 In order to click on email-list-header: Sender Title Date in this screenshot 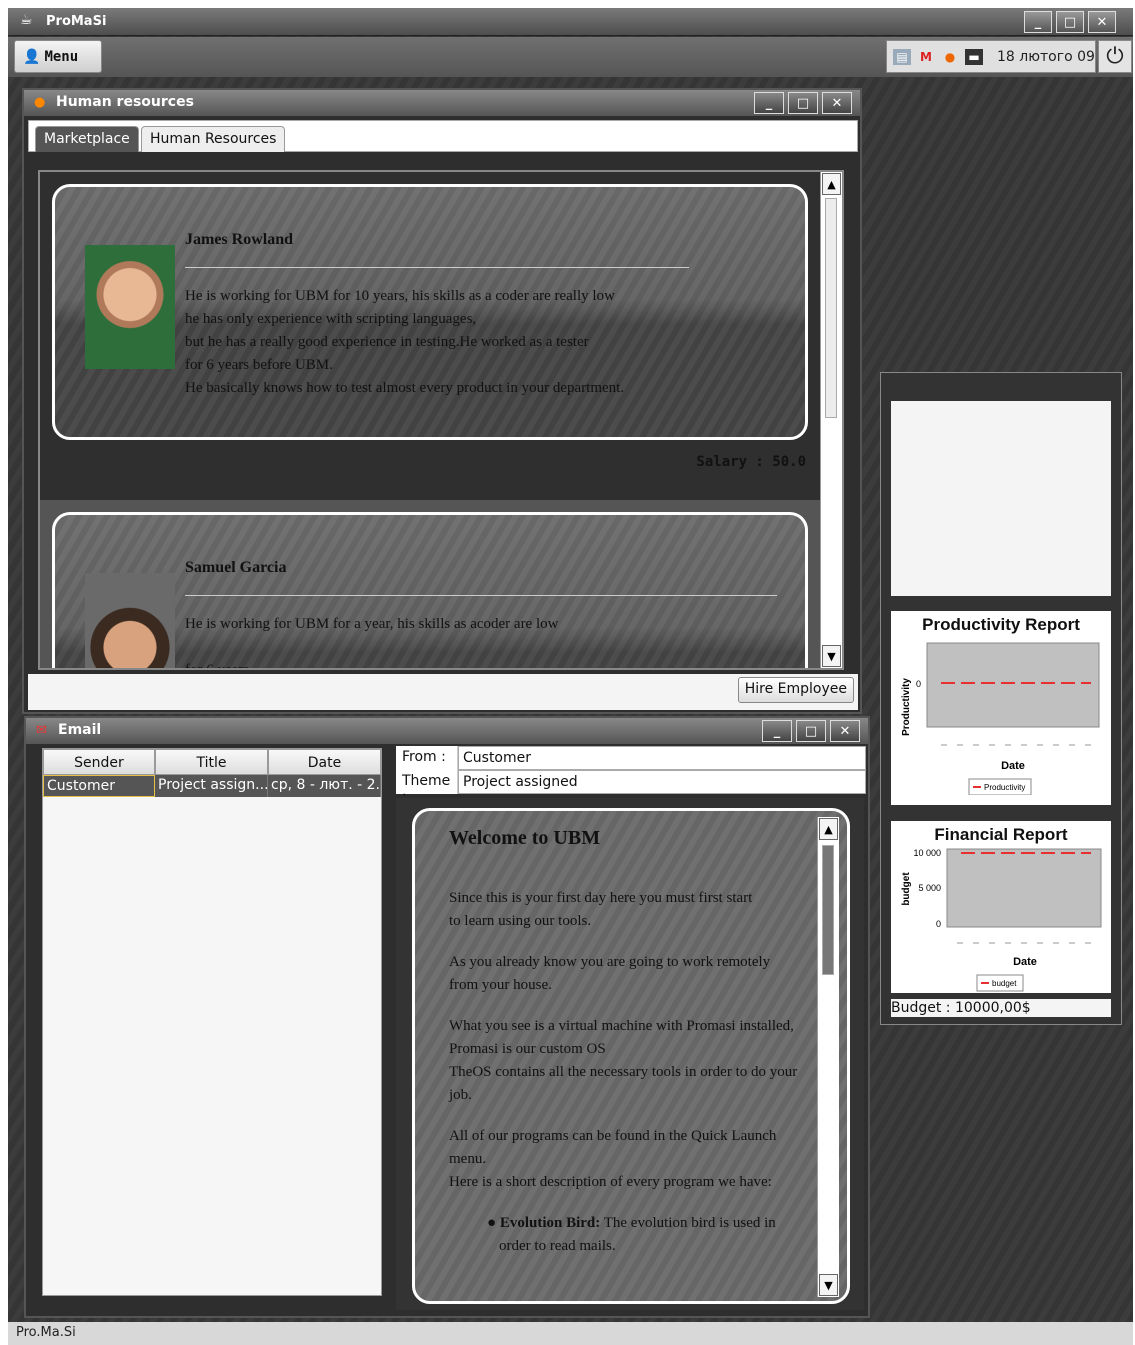, I will do `click(212, 762)`.